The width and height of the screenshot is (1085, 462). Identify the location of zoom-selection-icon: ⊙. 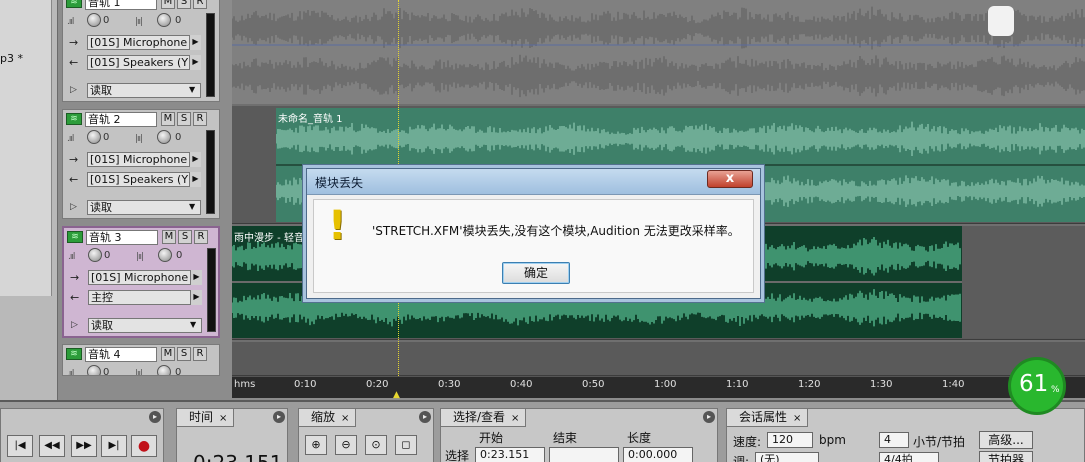
(376, 445).